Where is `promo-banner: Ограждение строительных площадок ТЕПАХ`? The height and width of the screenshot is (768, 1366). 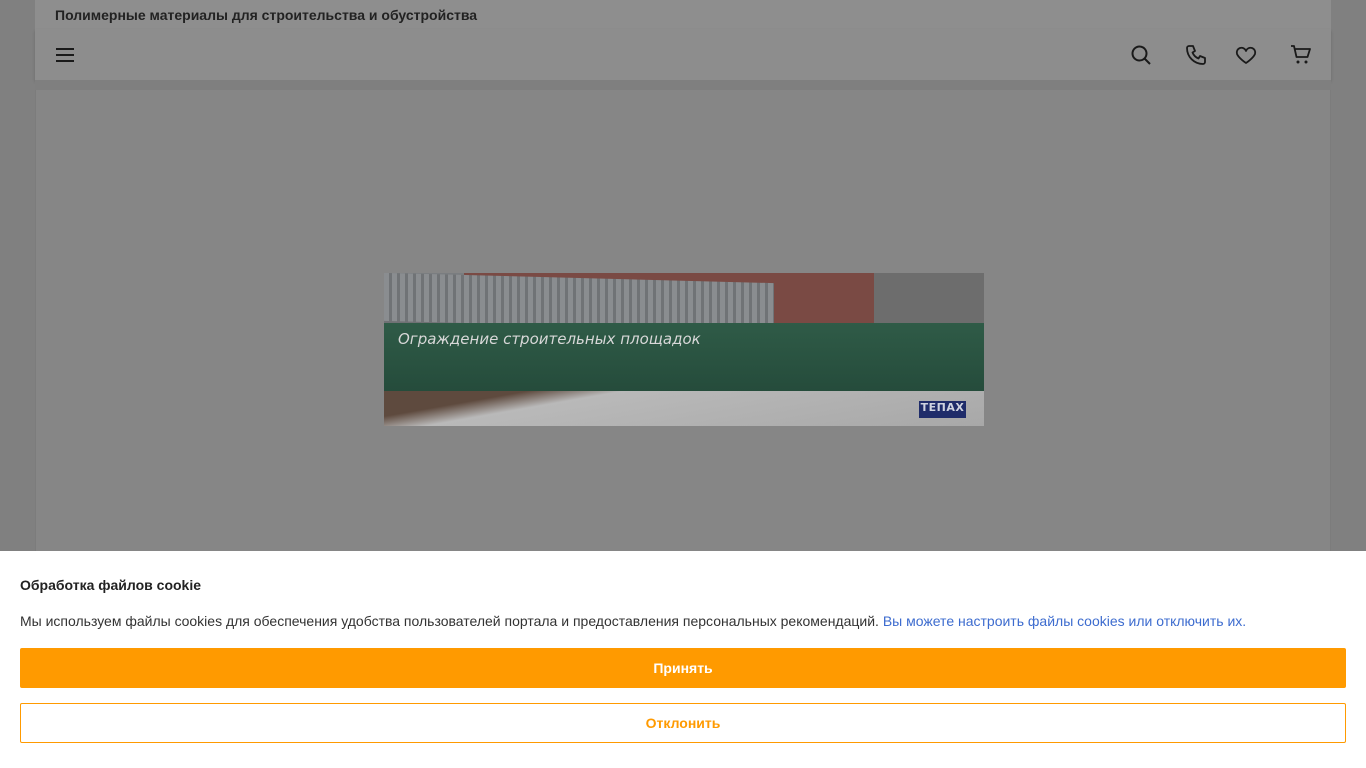 promo-banner: Ограждение строительных площадок ТЕПАХ is located at coordinates (684, 349).